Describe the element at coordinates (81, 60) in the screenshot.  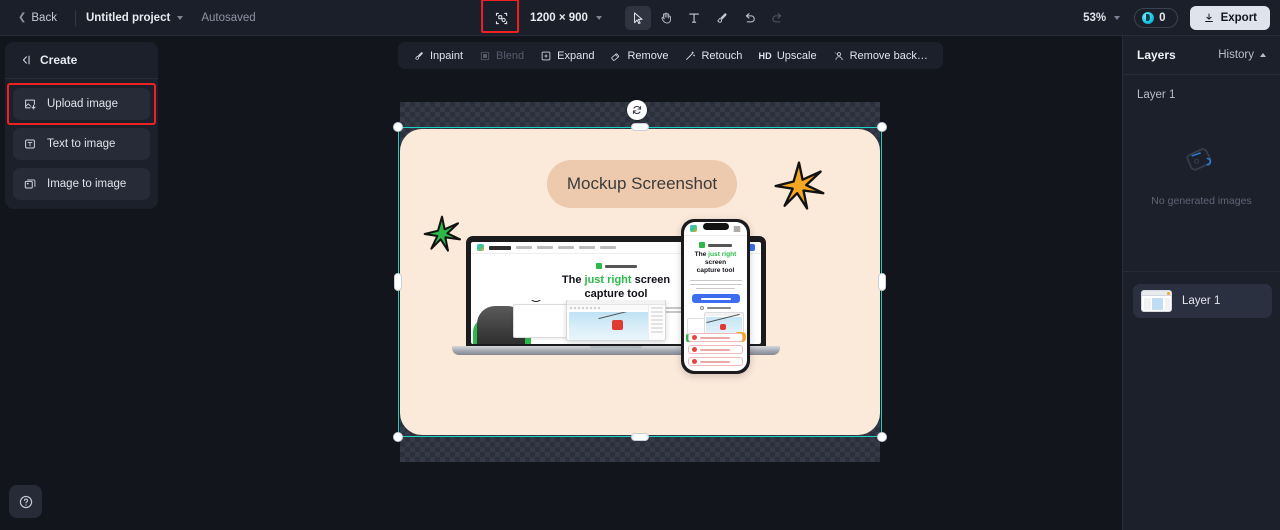
I see `create-panel-header: Create` at that location.